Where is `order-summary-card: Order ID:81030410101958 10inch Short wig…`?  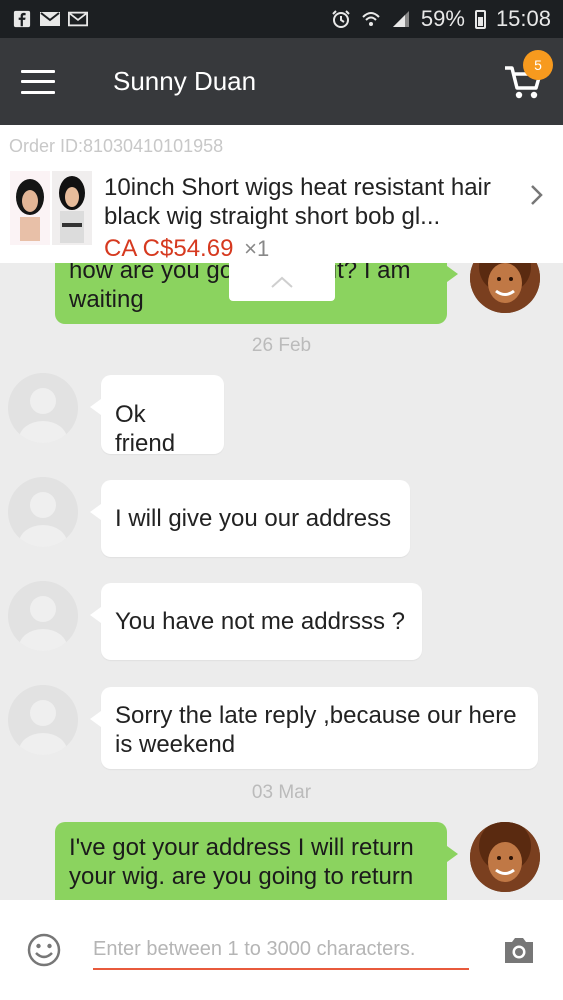
order-summary-card: Order ID:81030410101958 10inch Short wig… is located at coordinates (281, 194).